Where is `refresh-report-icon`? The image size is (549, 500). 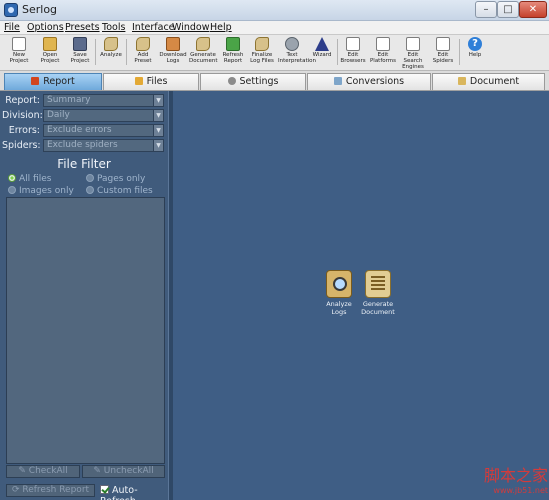 refresh-report-icon is located at coordinates (233, 44).